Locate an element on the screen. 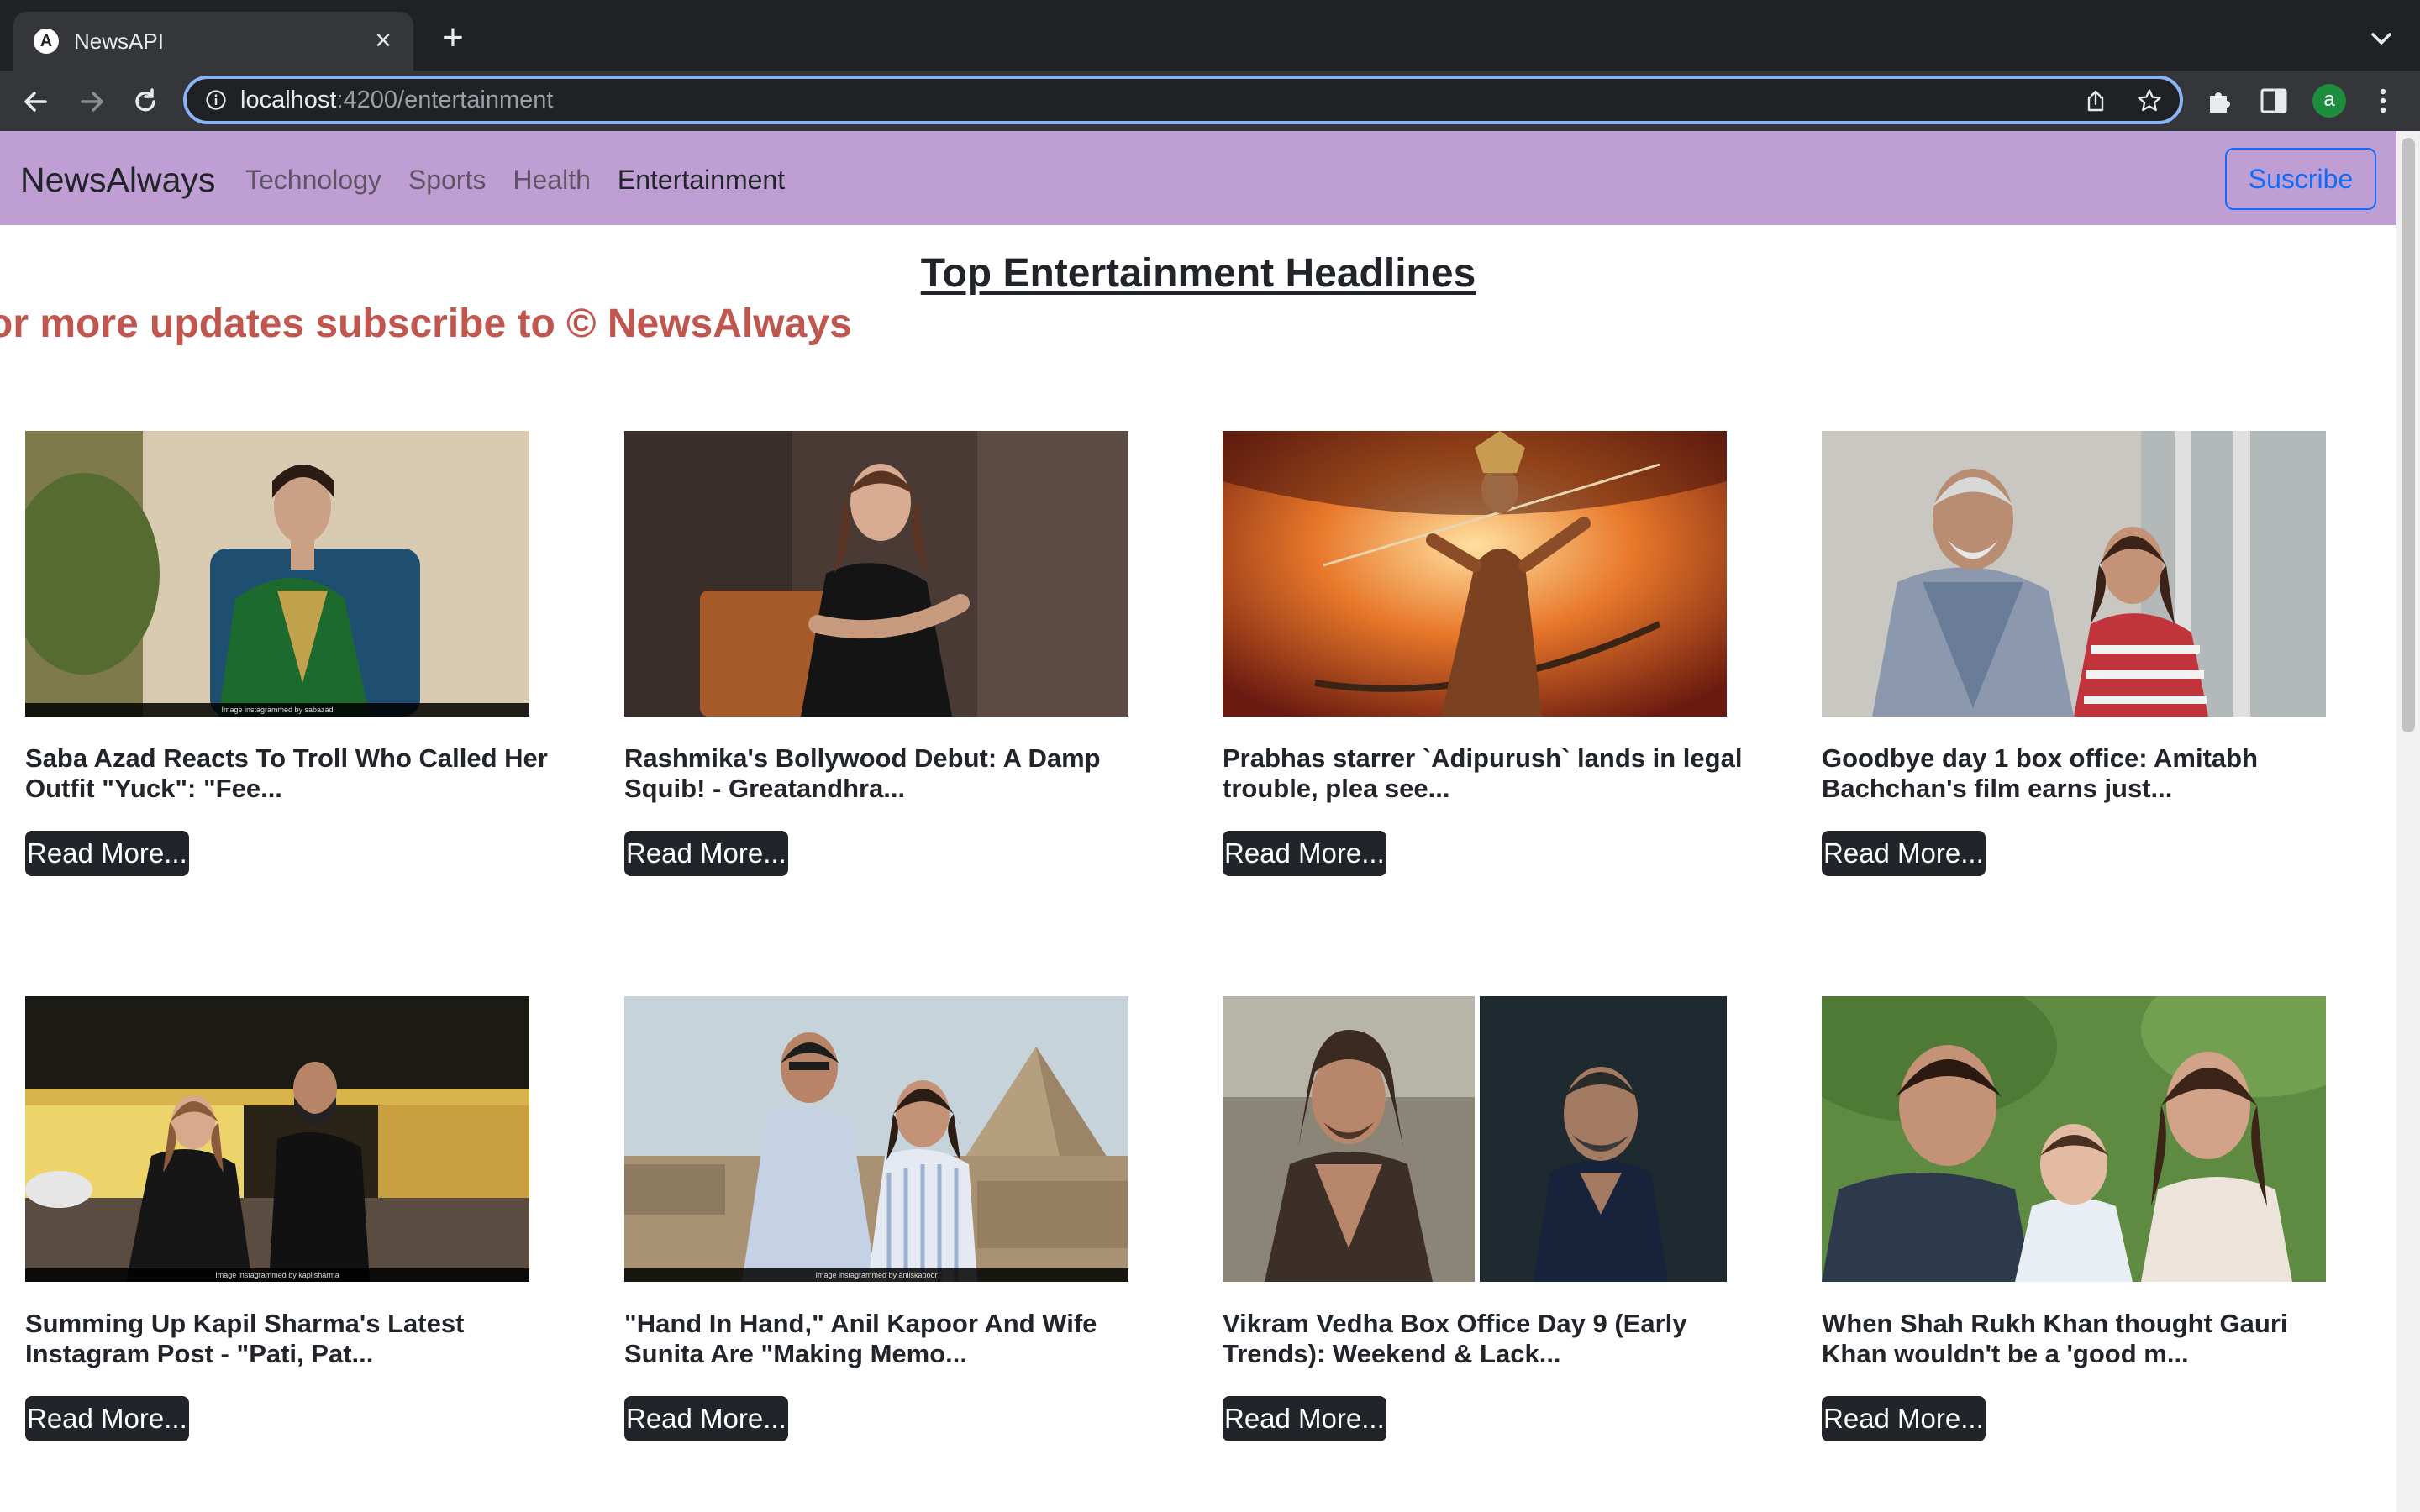 The width and height of the screenshot is (2420, 1512). nav-link-technology: Technology is located at coordinates (313, 180).